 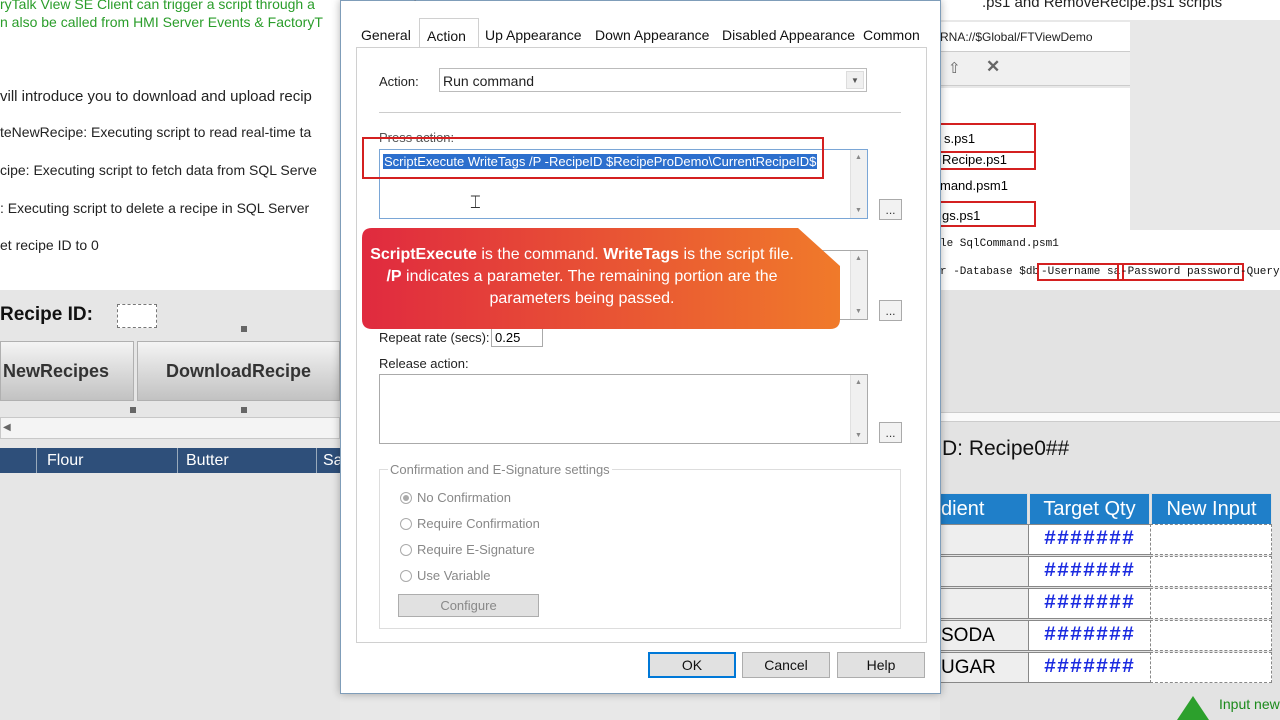 What do you see at coordinates (1006, 448) in the screenshot?
I see `recipe-name-label: D: Recipe0##` at bounding box center [1006, 448].